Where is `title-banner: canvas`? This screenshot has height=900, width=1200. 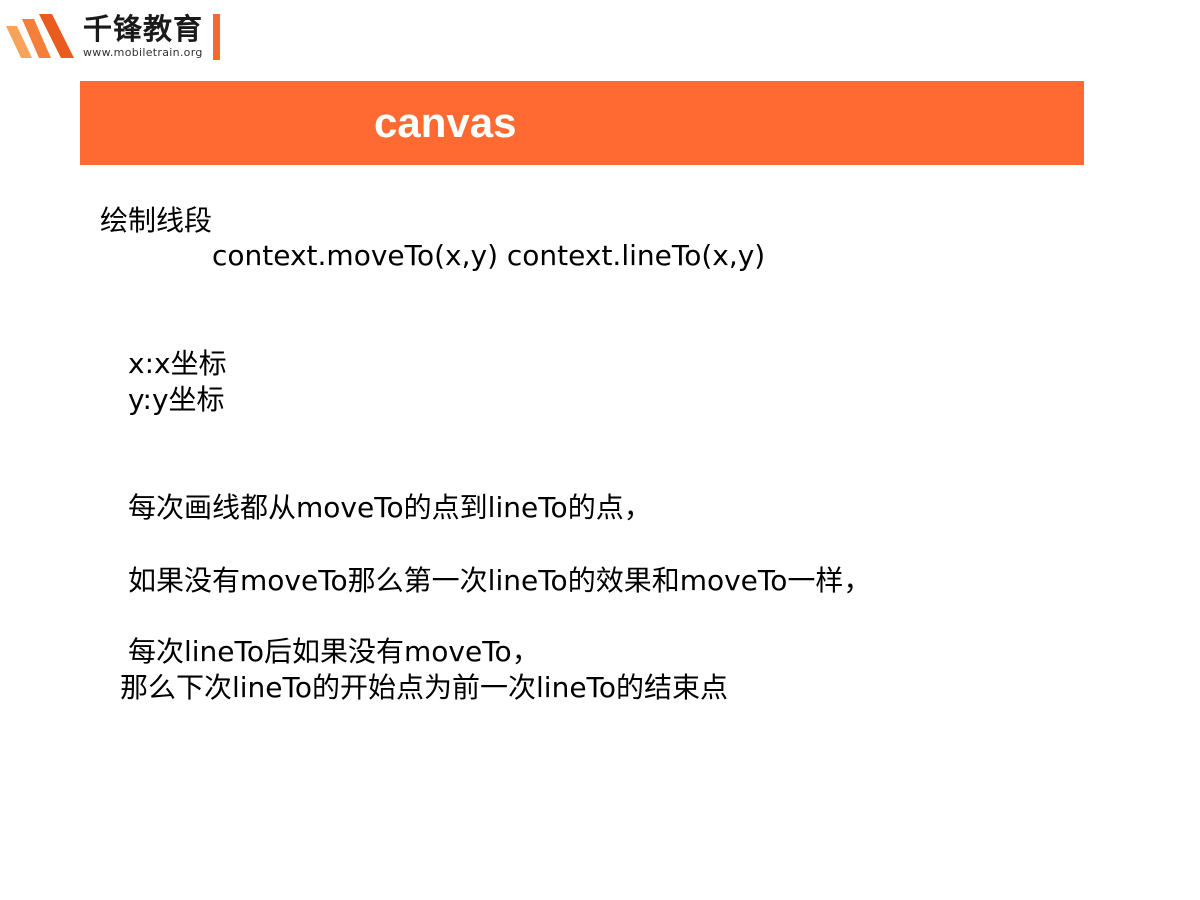 title-banner: canvas is located at coordinates (582, 123).